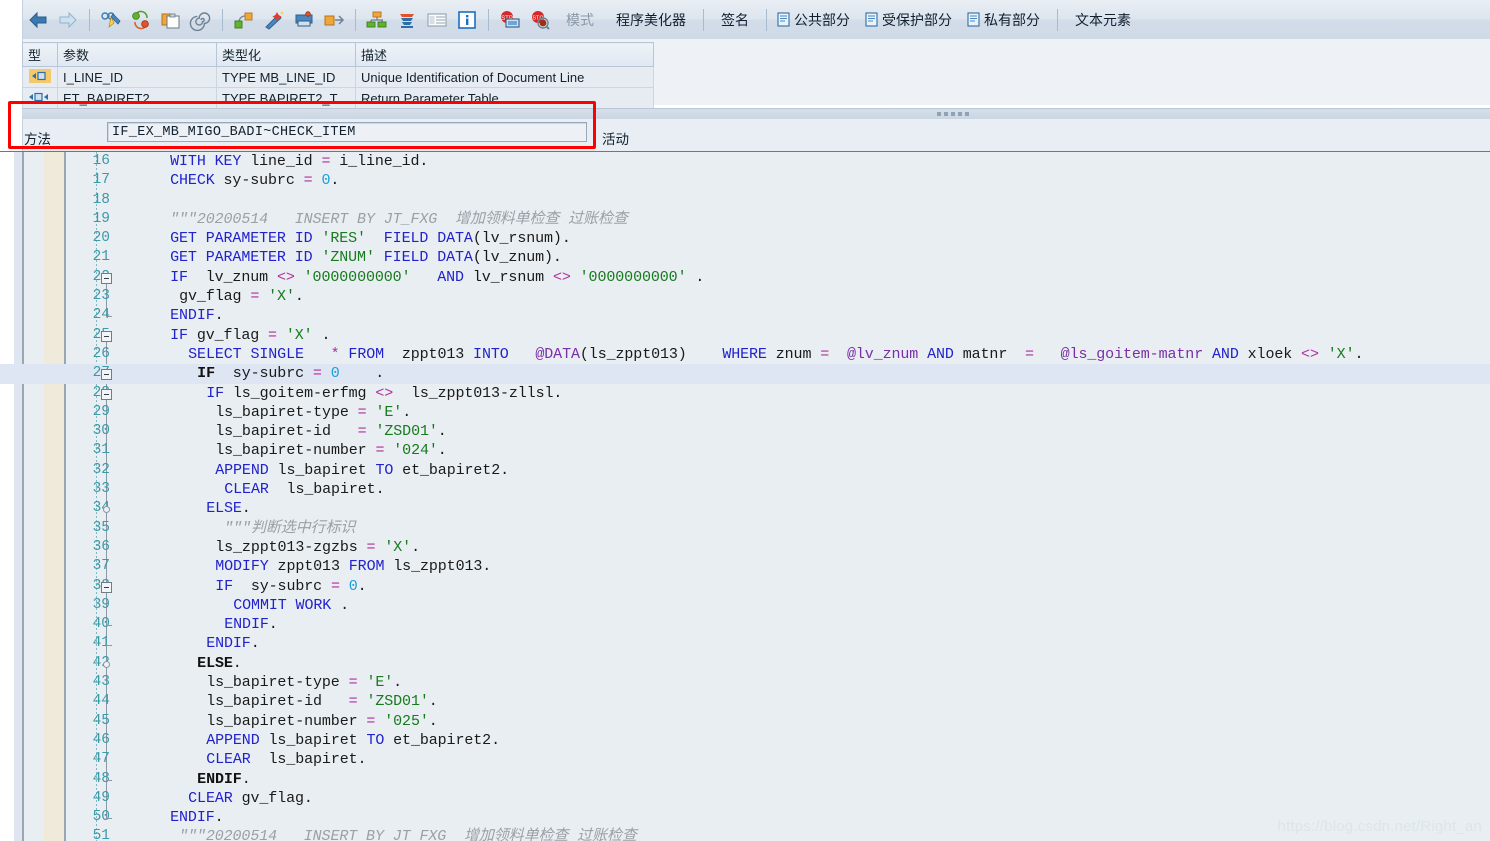 Image resolution: width=1490 pixels, height=841 pixels. I want to click on code-text: IF ls_goitem-erfmg <> ls_zppt013-zllsl., so click(384, 393).